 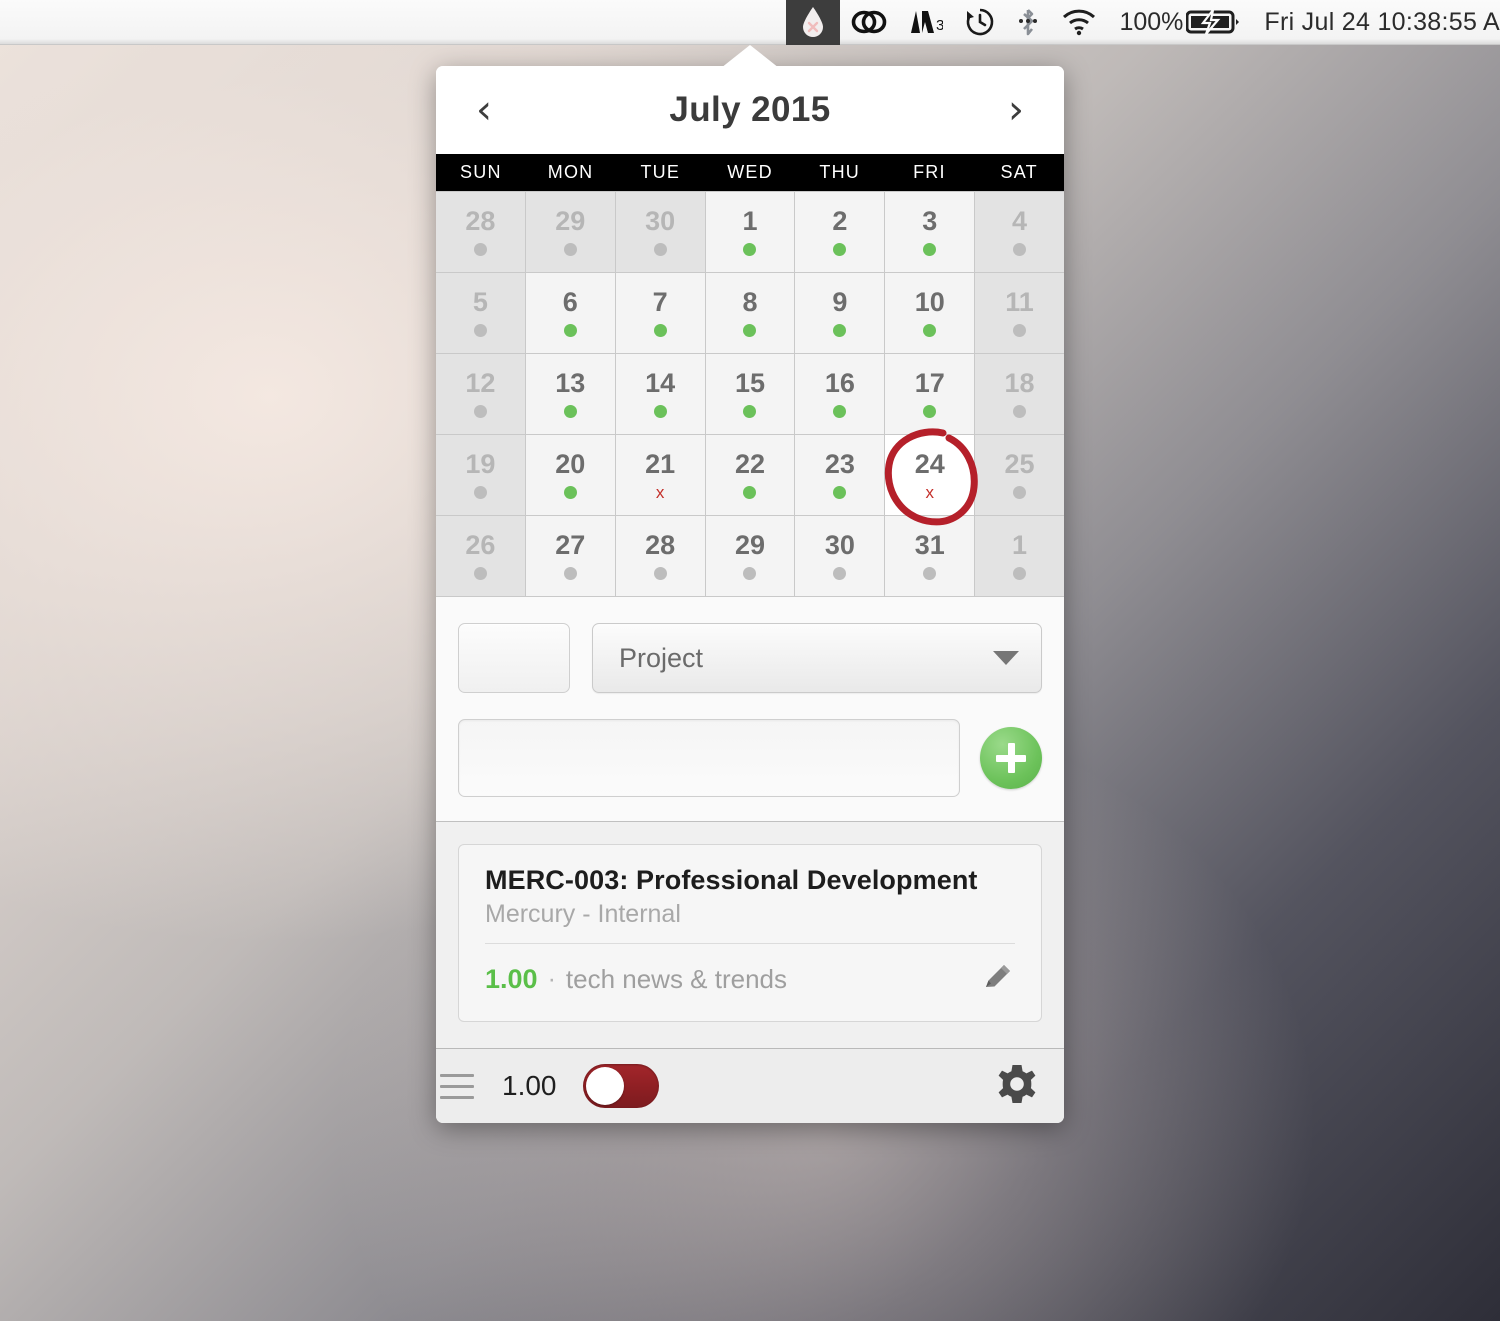 What do you see at coordinates (840, 221) in the screenshot?
I see `calendar-day-number: 2` at bounding box center [840, 221].